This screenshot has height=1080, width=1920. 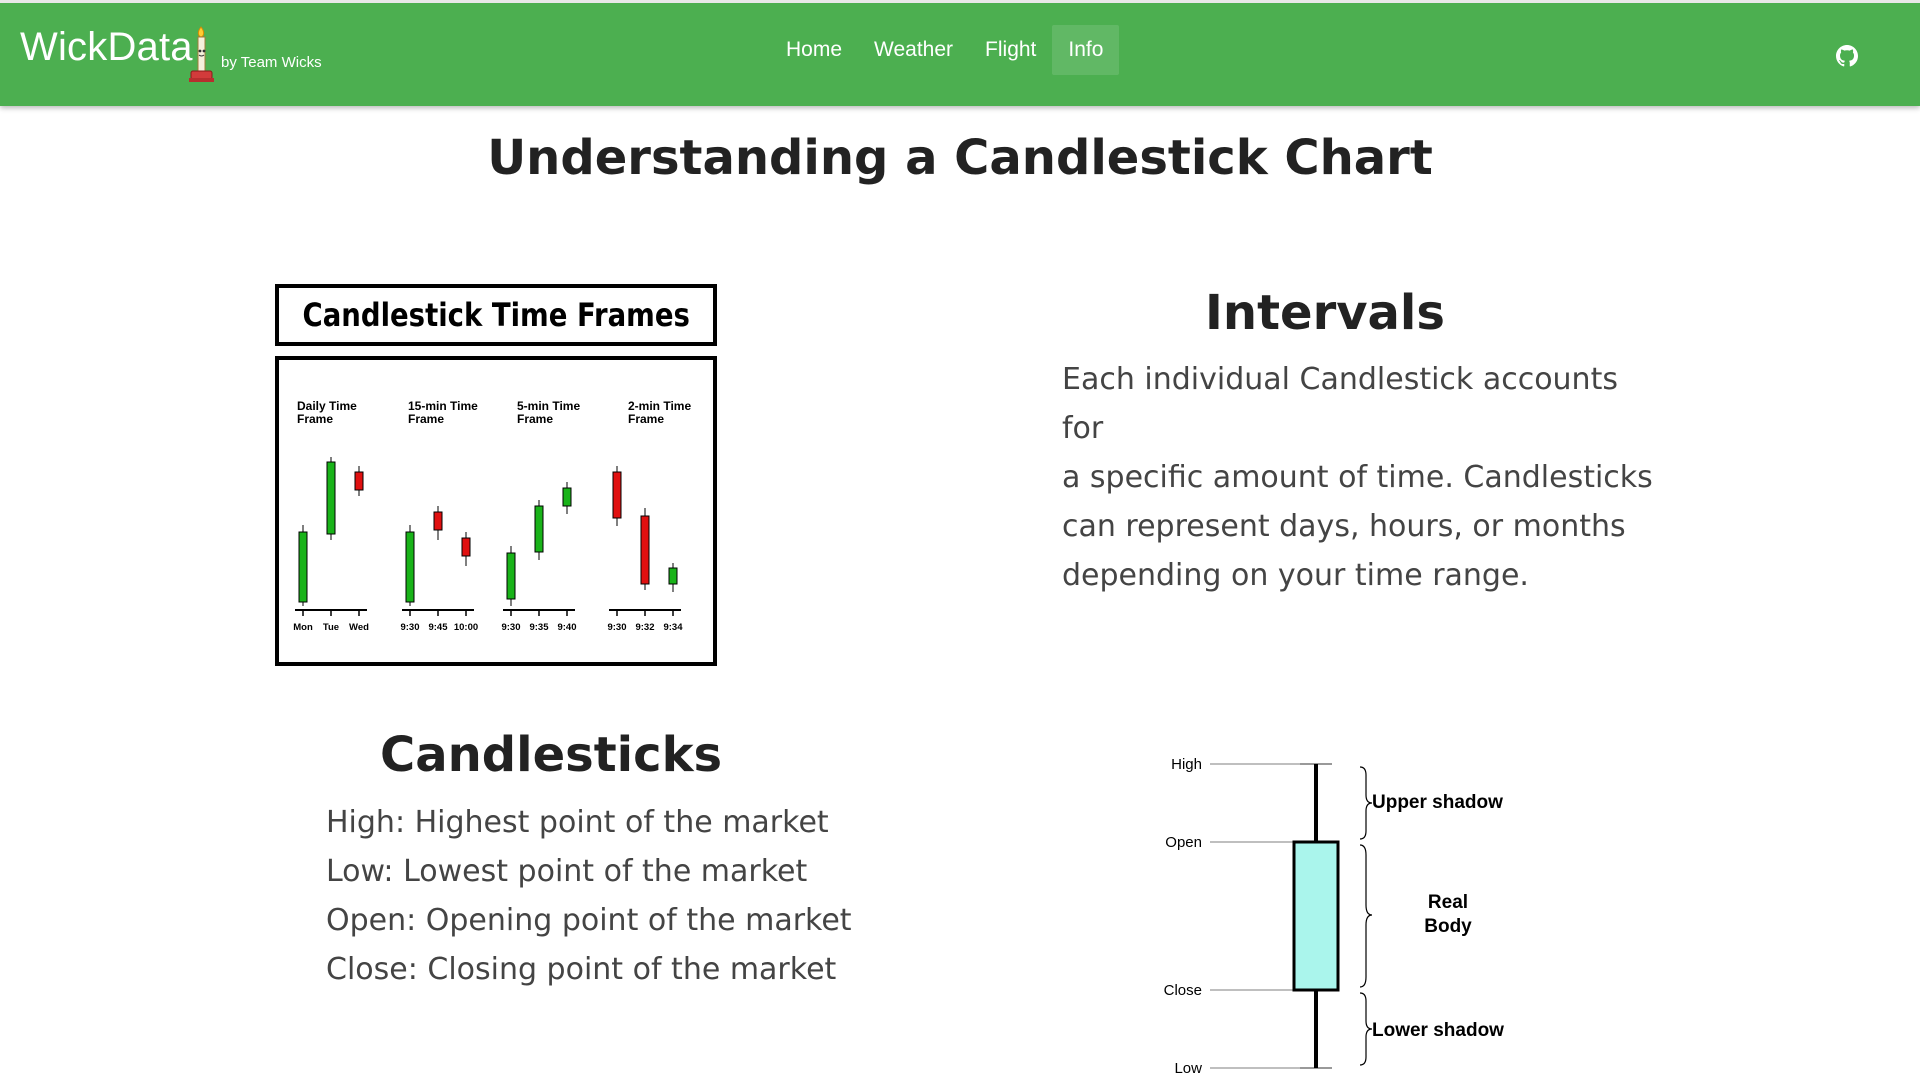 I want to click on body-label: Body, so click(x=1448, y=926).